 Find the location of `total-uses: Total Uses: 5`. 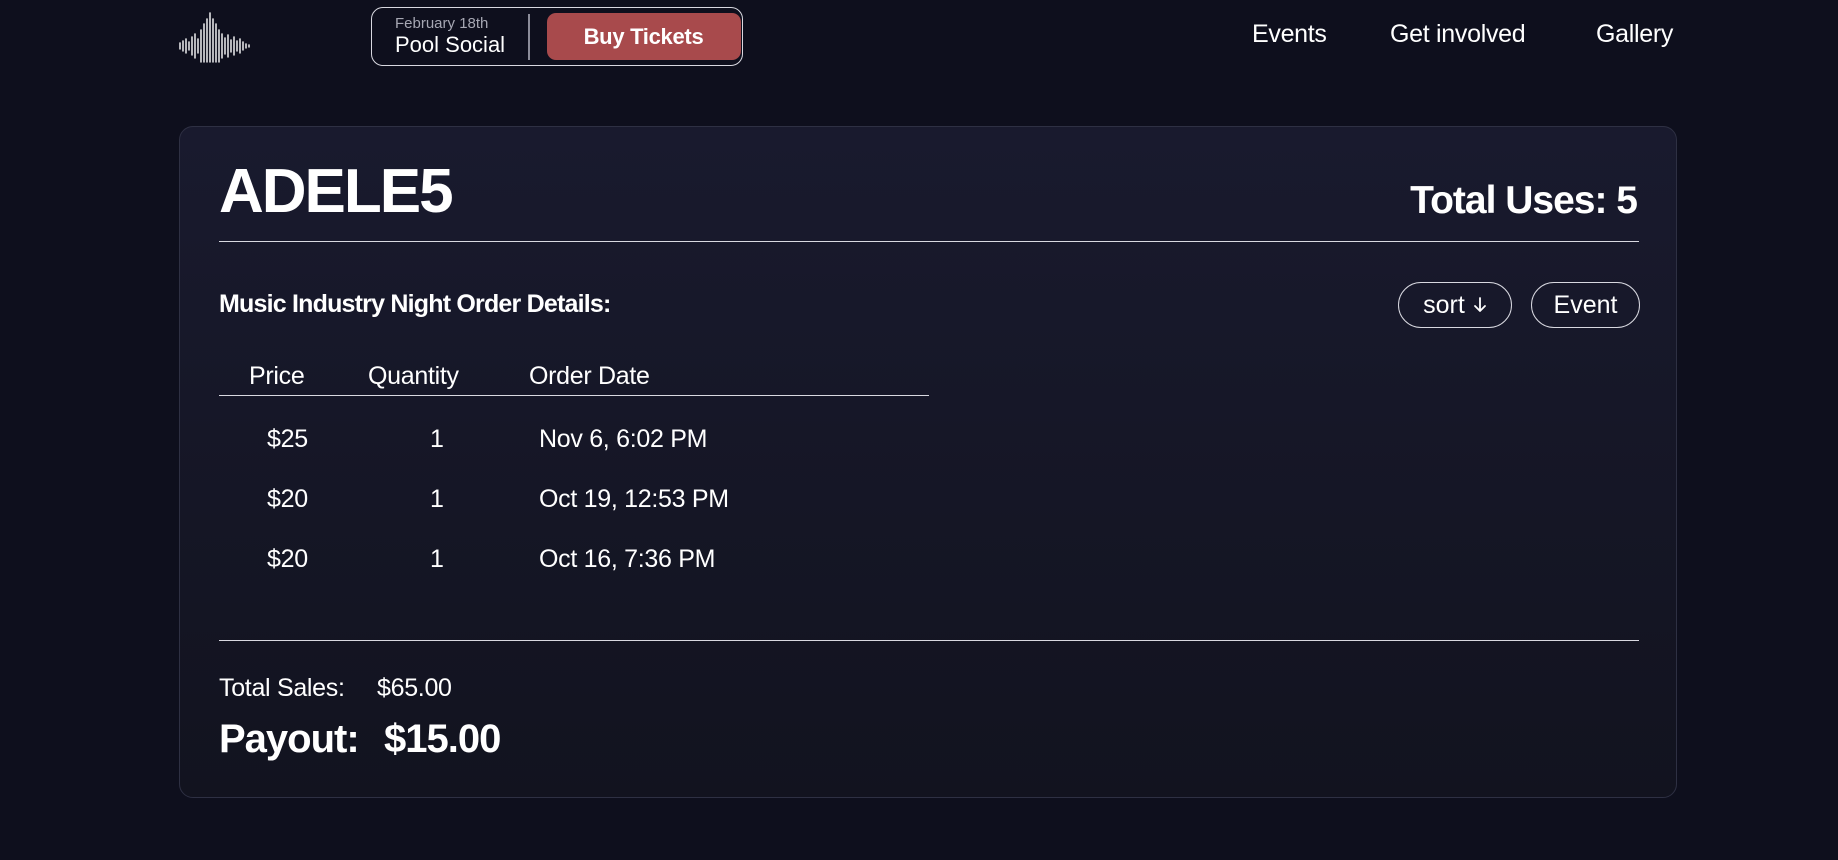

total-uses: Total Uses: 5 is located at coordinates (1524, 200).